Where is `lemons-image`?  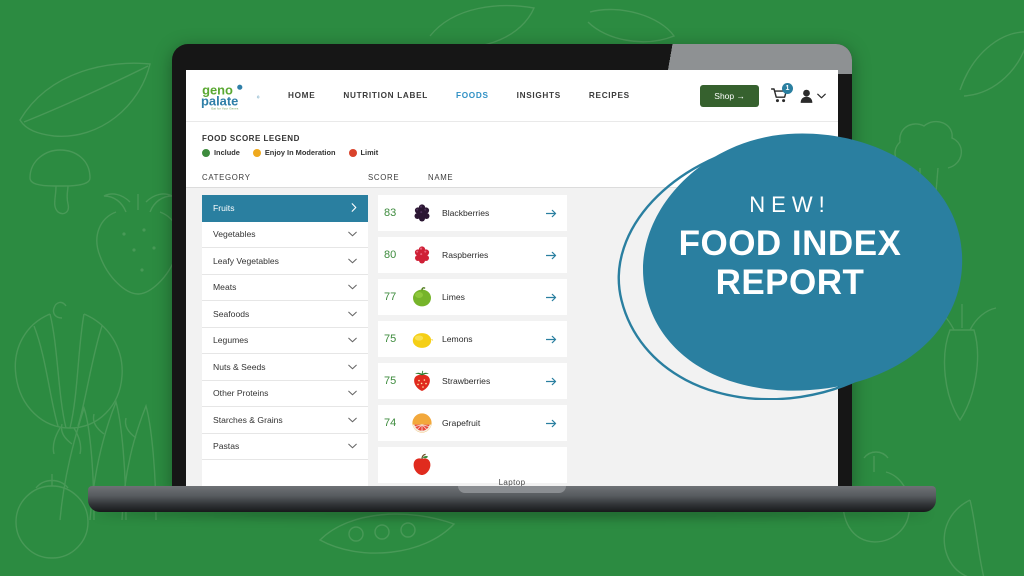
lemons-image is located at coordinates (422, 339).